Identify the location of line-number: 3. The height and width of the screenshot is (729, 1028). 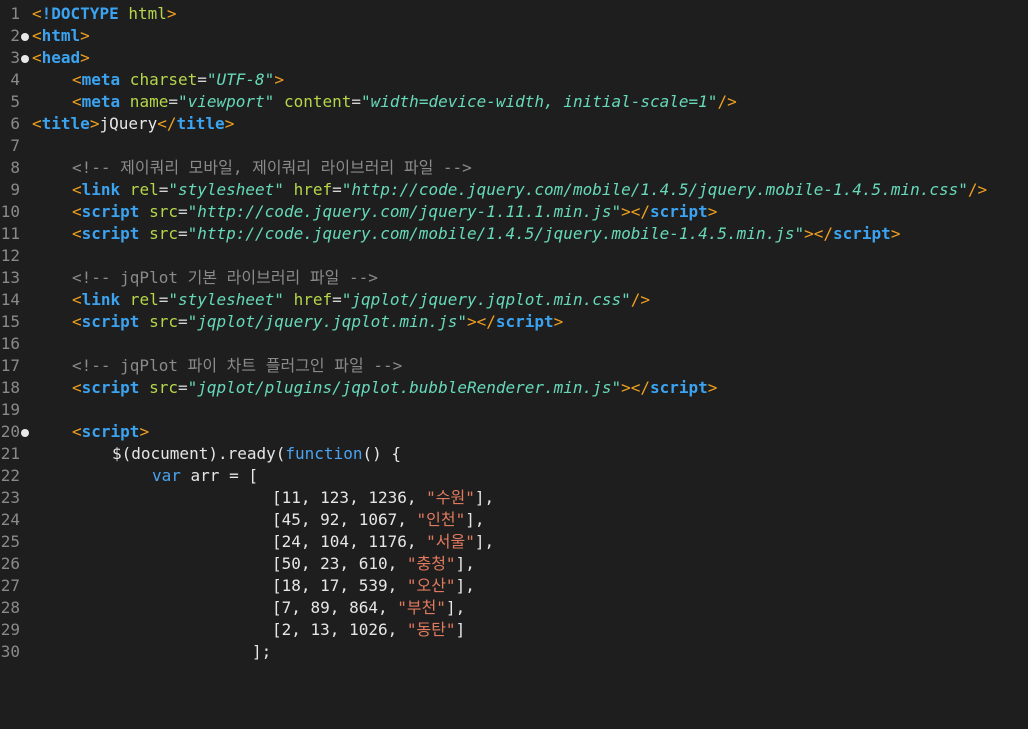
(15, 57).